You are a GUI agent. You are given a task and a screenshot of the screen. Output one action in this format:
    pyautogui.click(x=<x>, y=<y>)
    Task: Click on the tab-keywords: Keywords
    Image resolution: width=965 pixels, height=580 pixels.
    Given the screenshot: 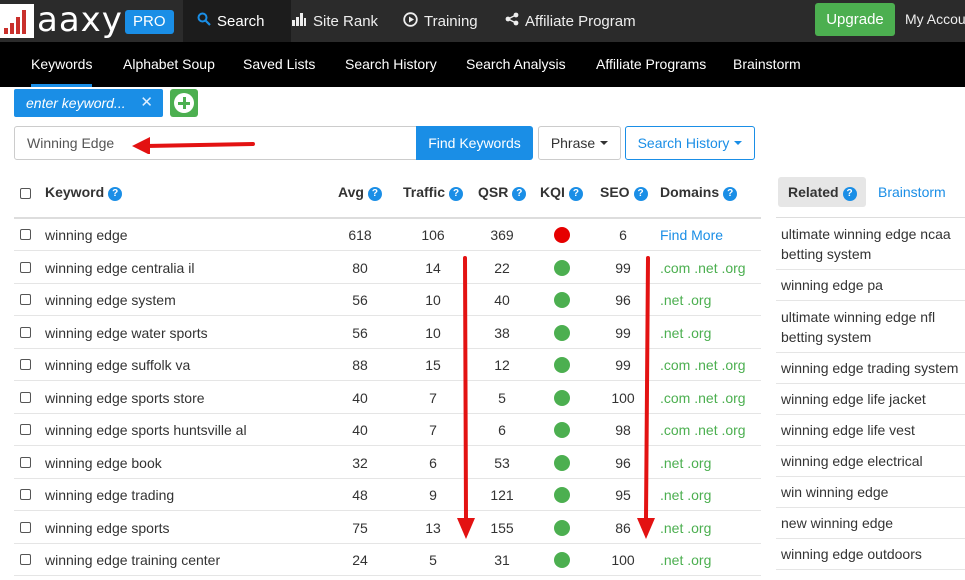 What is the action you would take?
    pyautogui.click(x=62, y=64)
    